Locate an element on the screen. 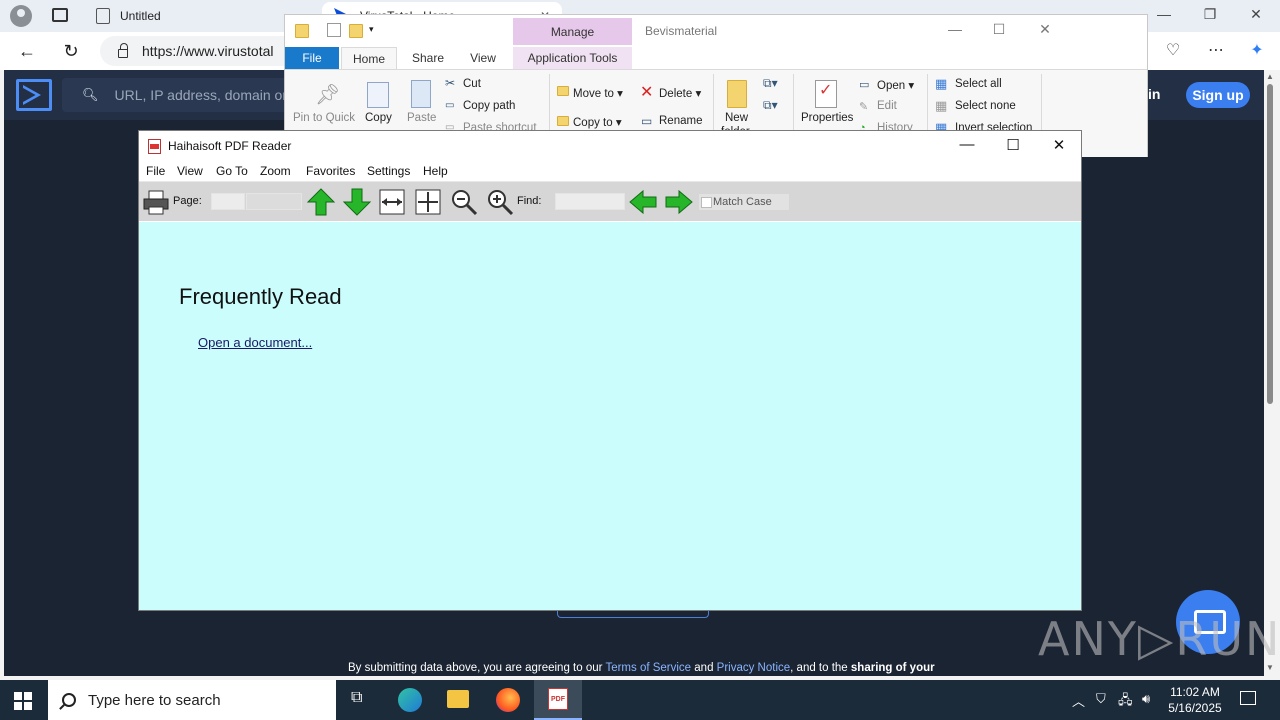  copy-to-icon is located at coordinates (563, 121).